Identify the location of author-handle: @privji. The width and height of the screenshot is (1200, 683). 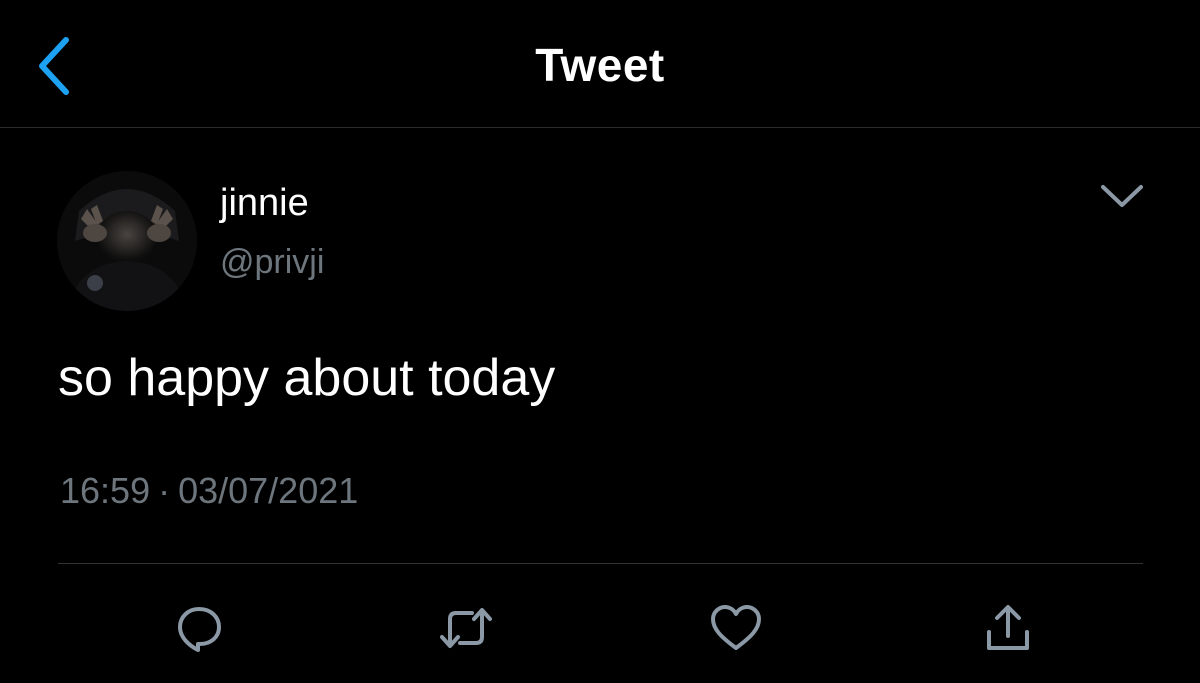
(272, 262).